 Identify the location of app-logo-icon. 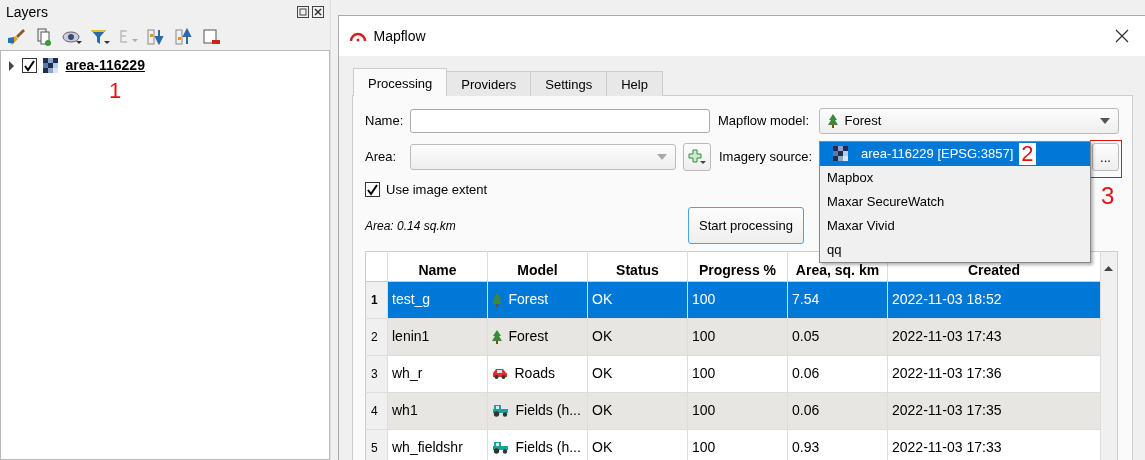
(358, 36).